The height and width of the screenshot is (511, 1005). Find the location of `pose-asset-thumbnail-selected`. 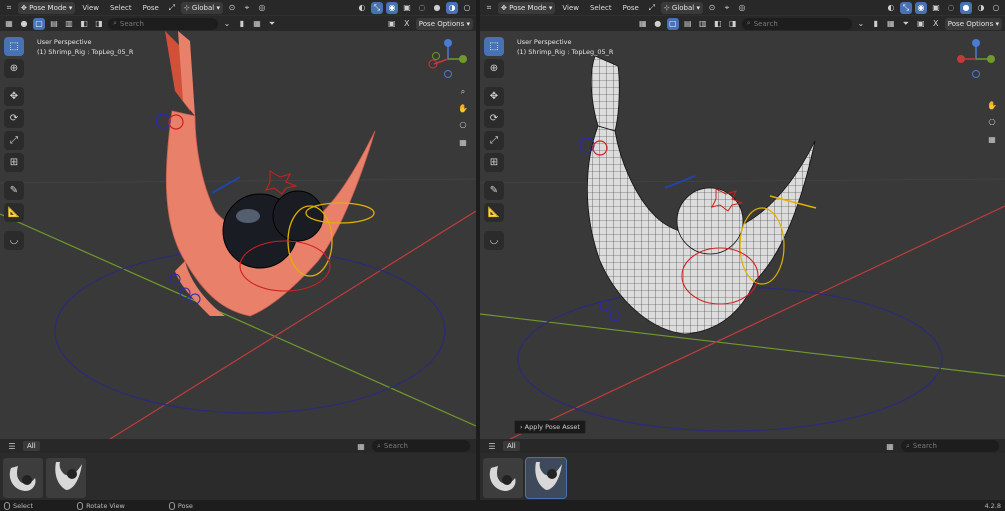

pose-asset-thumbnail-selected is located at coordinates (546, 478).